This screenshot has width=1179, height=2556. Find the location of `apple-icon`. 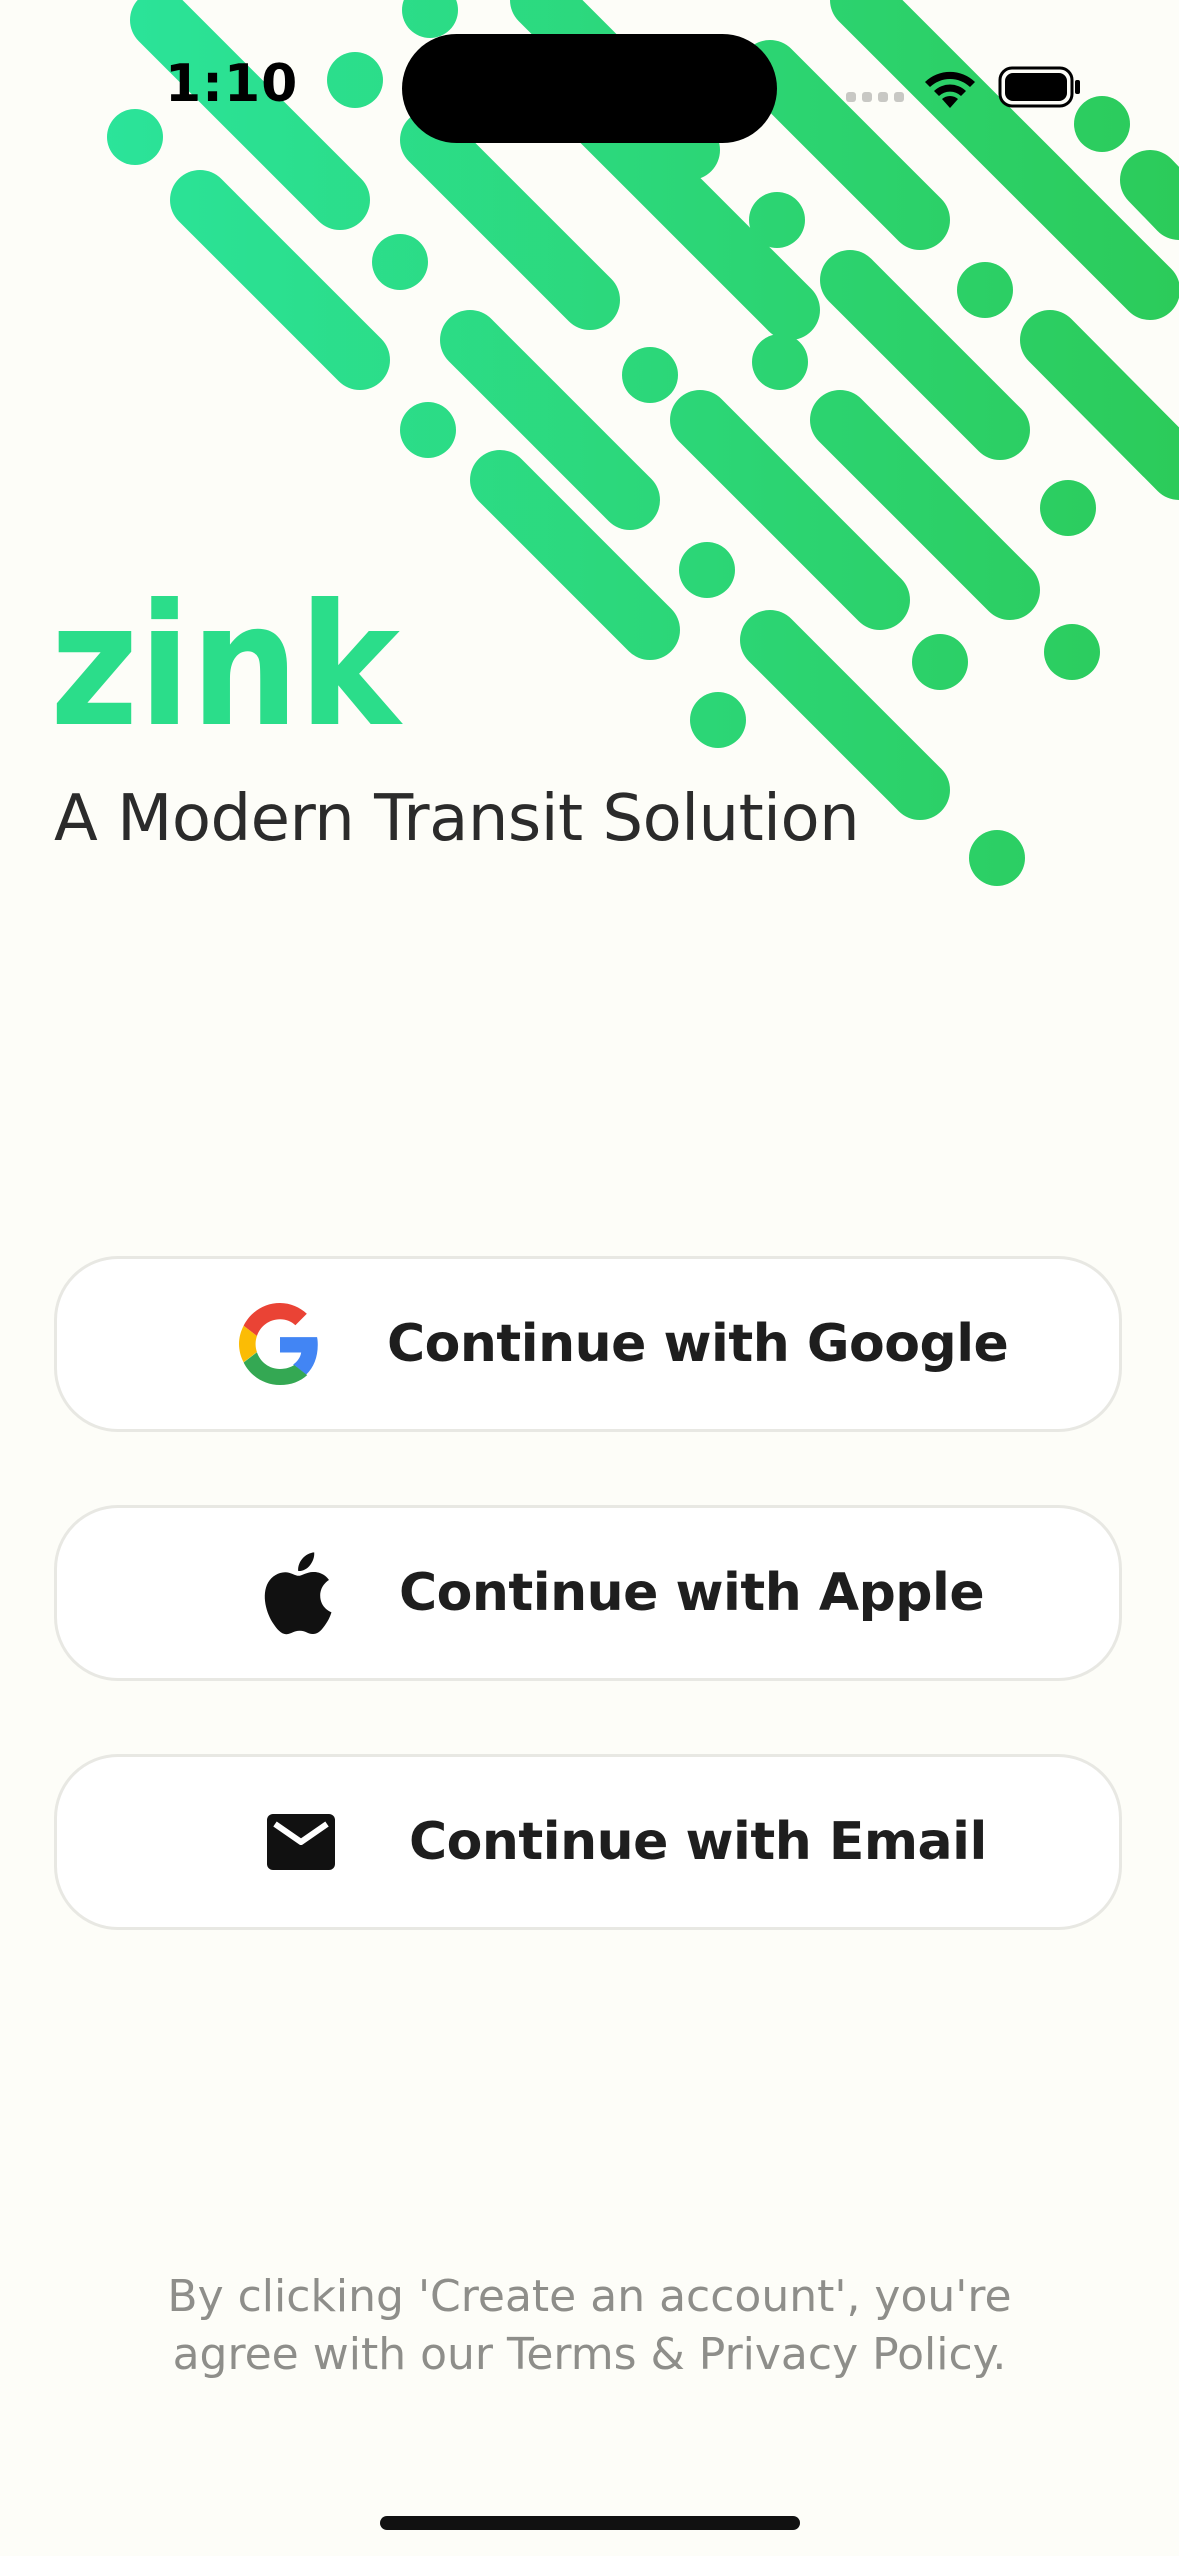

apple-icon is located at coordinates (298, 1593).